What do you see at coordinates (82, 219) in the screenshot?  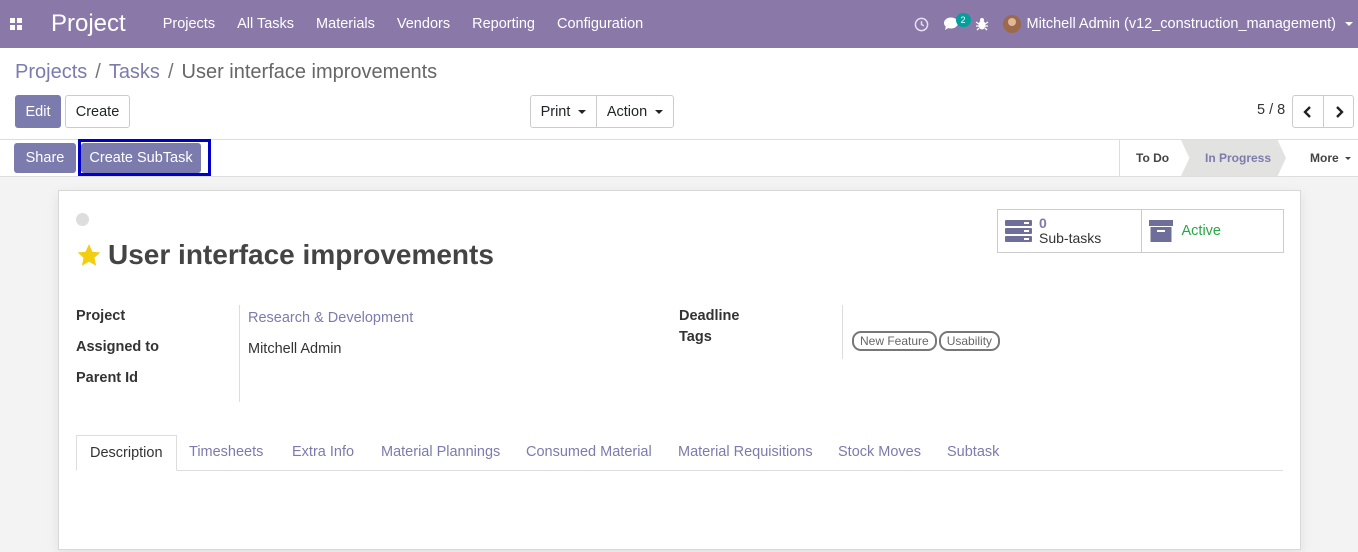 I see `kanban-state-dot` at bounding box center [82, 219].